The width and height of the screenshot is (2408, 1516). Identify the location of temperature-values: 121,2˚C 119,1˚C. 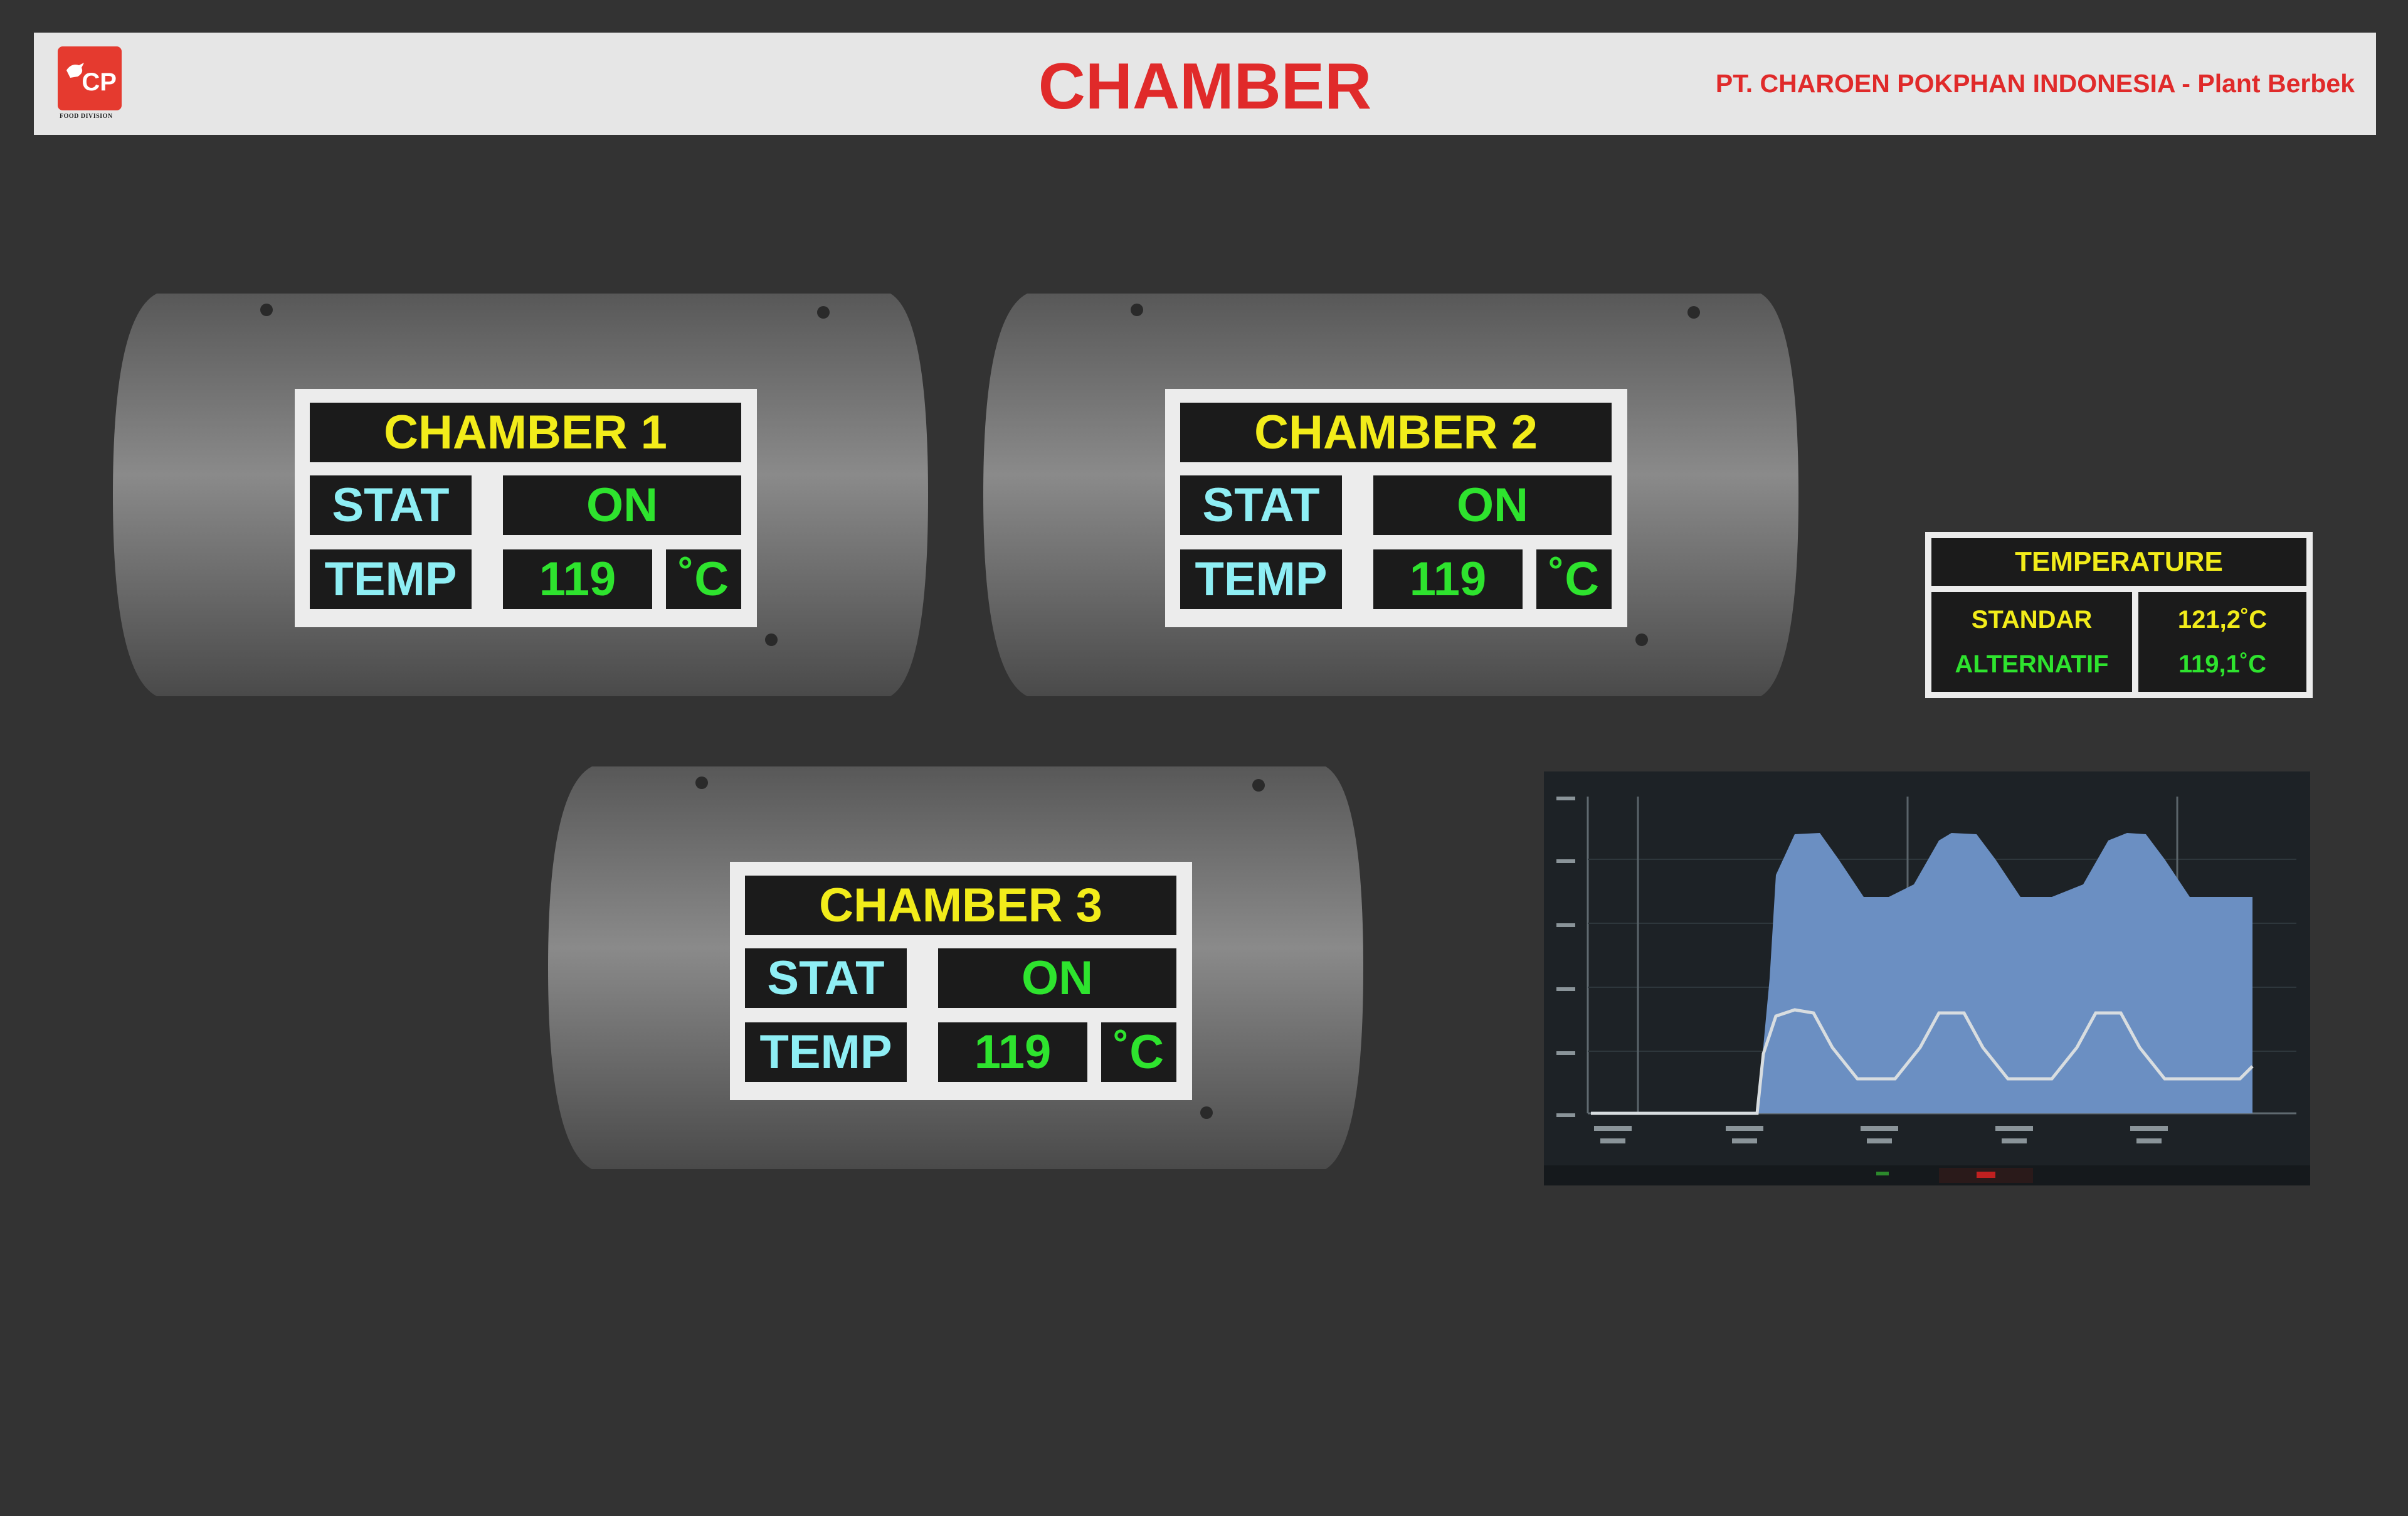
(2222, 642).